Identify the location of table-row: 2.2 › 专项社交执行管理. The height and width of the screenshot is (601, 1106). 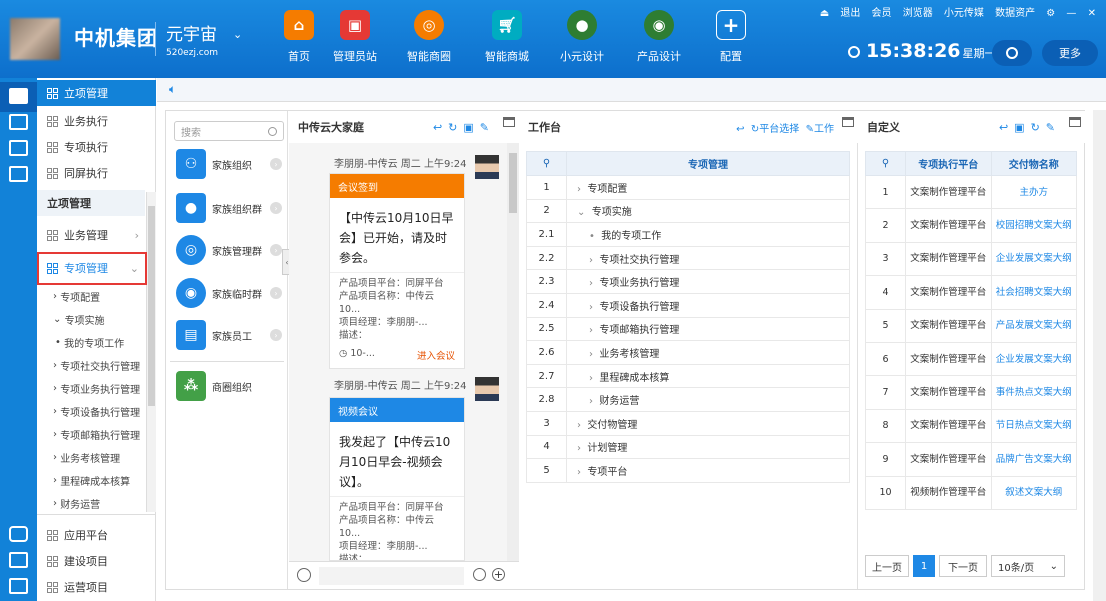
(688, 258).